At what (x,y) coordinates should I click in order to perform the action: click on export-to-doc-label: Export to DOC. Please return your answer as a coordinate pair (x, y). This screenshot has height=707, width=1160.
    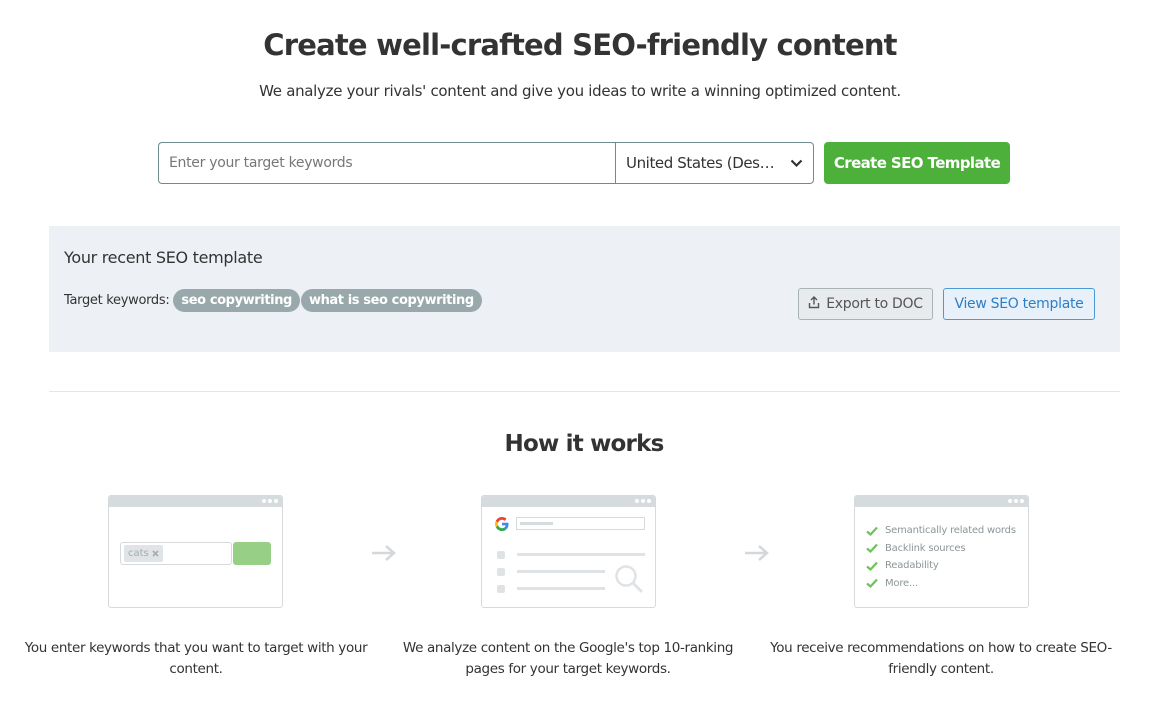
    Looking at the image, I should click on (874, 304).